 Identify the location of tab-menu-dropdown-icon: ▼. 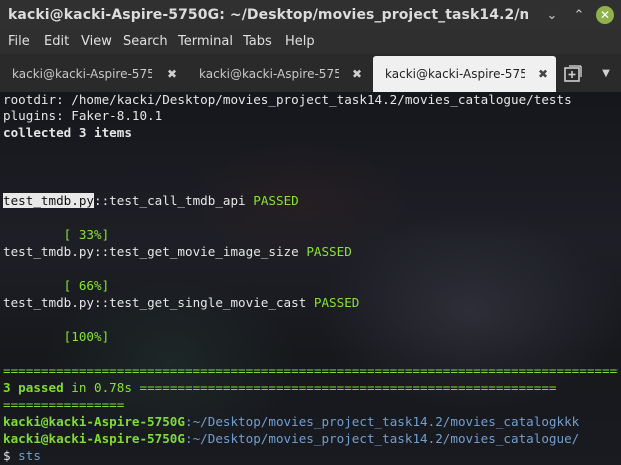
(606, 74).